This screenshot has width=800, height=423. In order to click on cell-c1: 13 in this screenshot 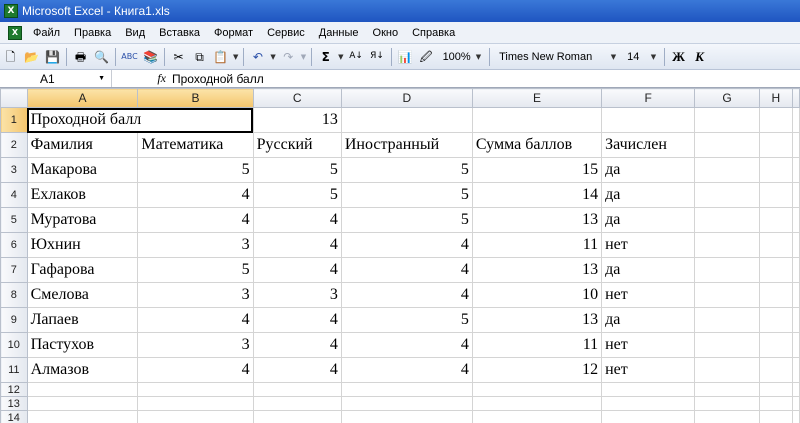, I will do `click(297, 120)`.